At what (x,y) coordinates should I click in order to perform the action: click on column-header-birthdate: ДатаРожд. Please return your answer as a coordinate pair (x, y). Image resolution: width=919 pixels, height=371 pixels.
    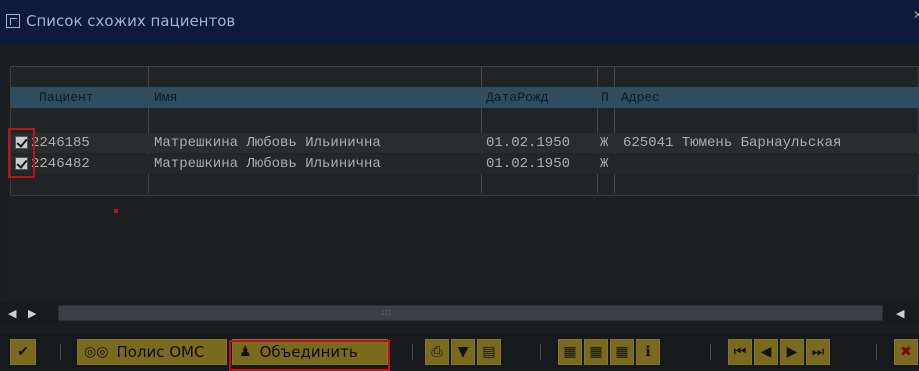
    Looking at the image, I should click on (517, 97).